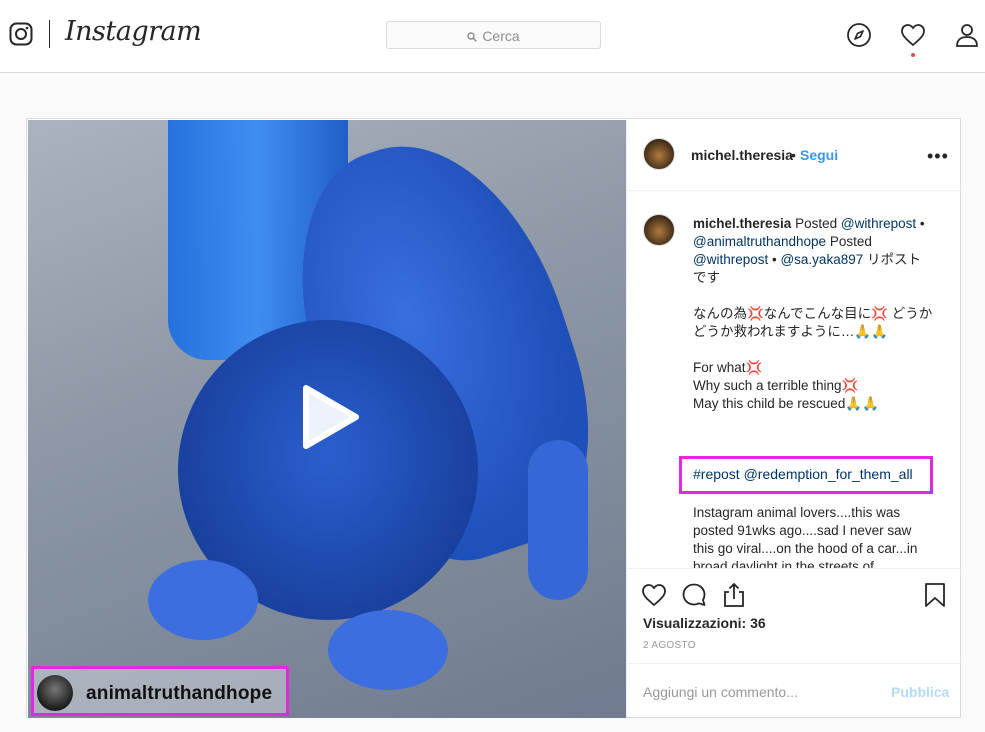 This screenshot has width=985, height=732. What do you see at coordinates (794, 615) in the screenshot?
I see `post-actions: Visualizzazioni: 36 2 AGOSTO` at bounding box center [794, 615].